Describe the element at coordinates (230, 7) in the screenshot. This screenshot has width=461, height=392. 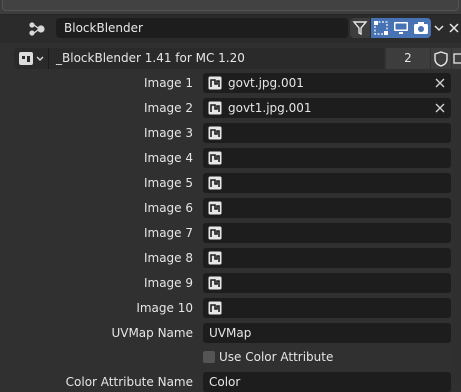
I see `top-panel-edge` at that location.